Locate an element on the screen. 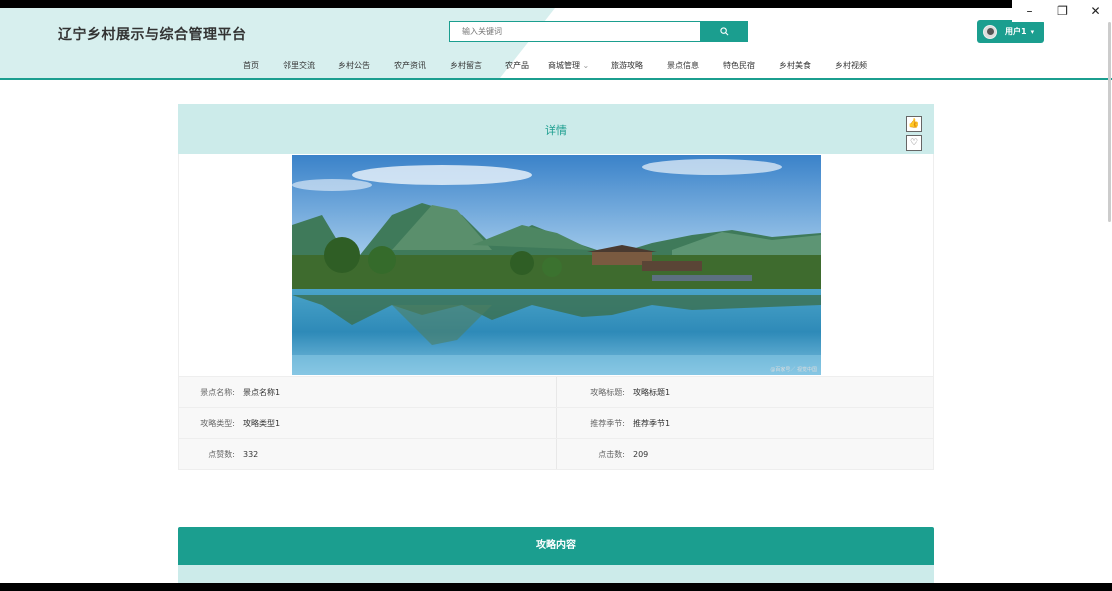  field-label: 攻略类型: is located at coordinates (217, 423).